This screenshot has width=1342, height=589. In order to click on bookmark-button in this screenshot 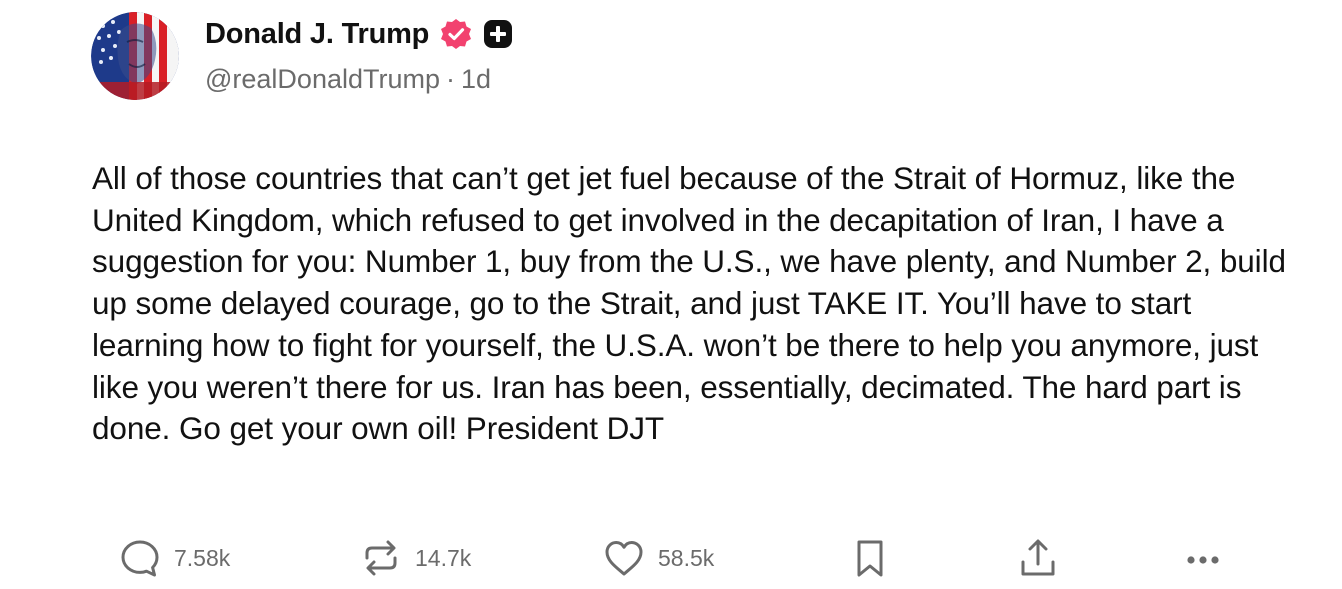, I will do `click(870, 558)`.